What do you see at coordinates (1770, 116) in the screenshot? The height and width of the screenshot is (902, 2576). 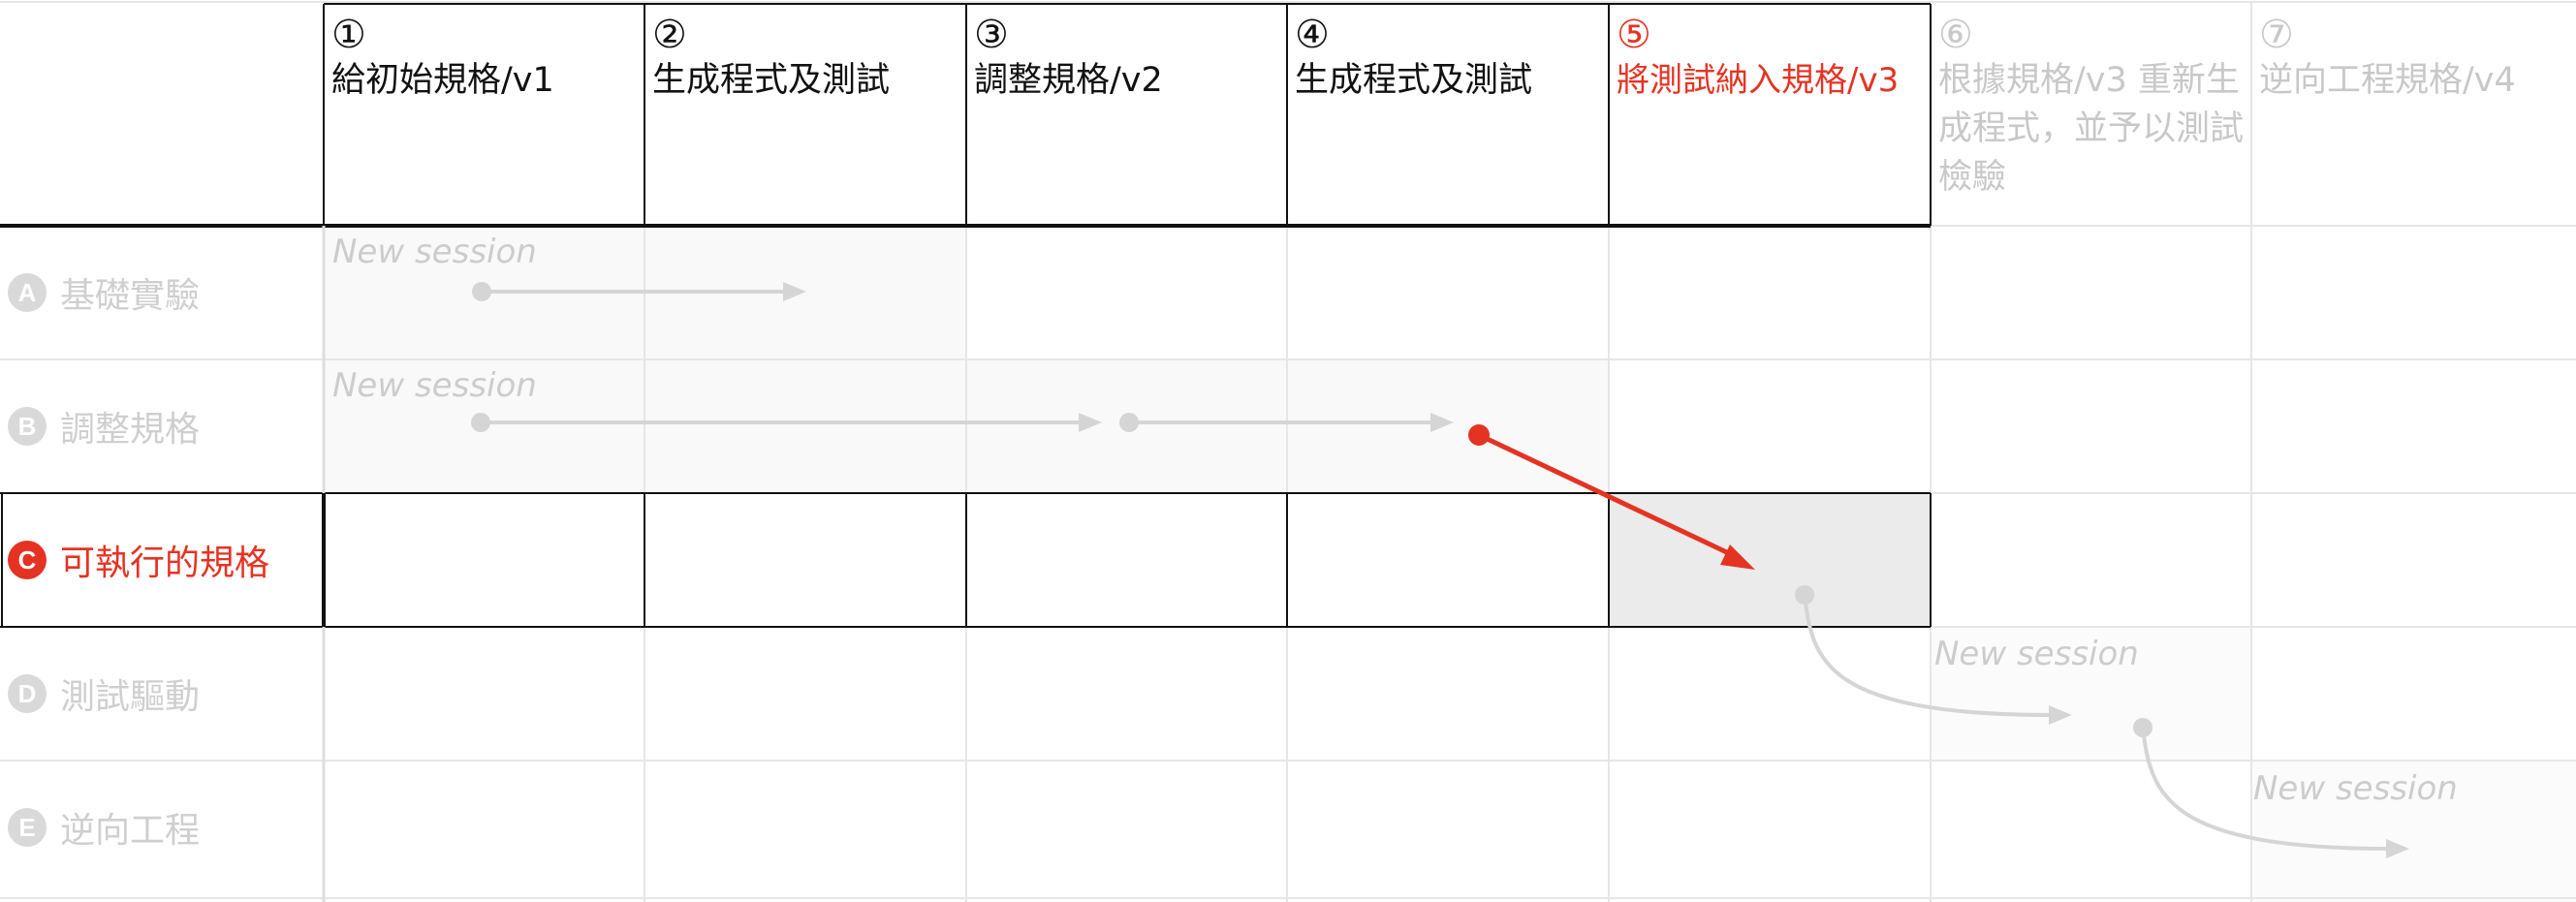 I see `column-header-5: ⑤ 將測試納入規格/v3` at bounding box center [1770, 116].